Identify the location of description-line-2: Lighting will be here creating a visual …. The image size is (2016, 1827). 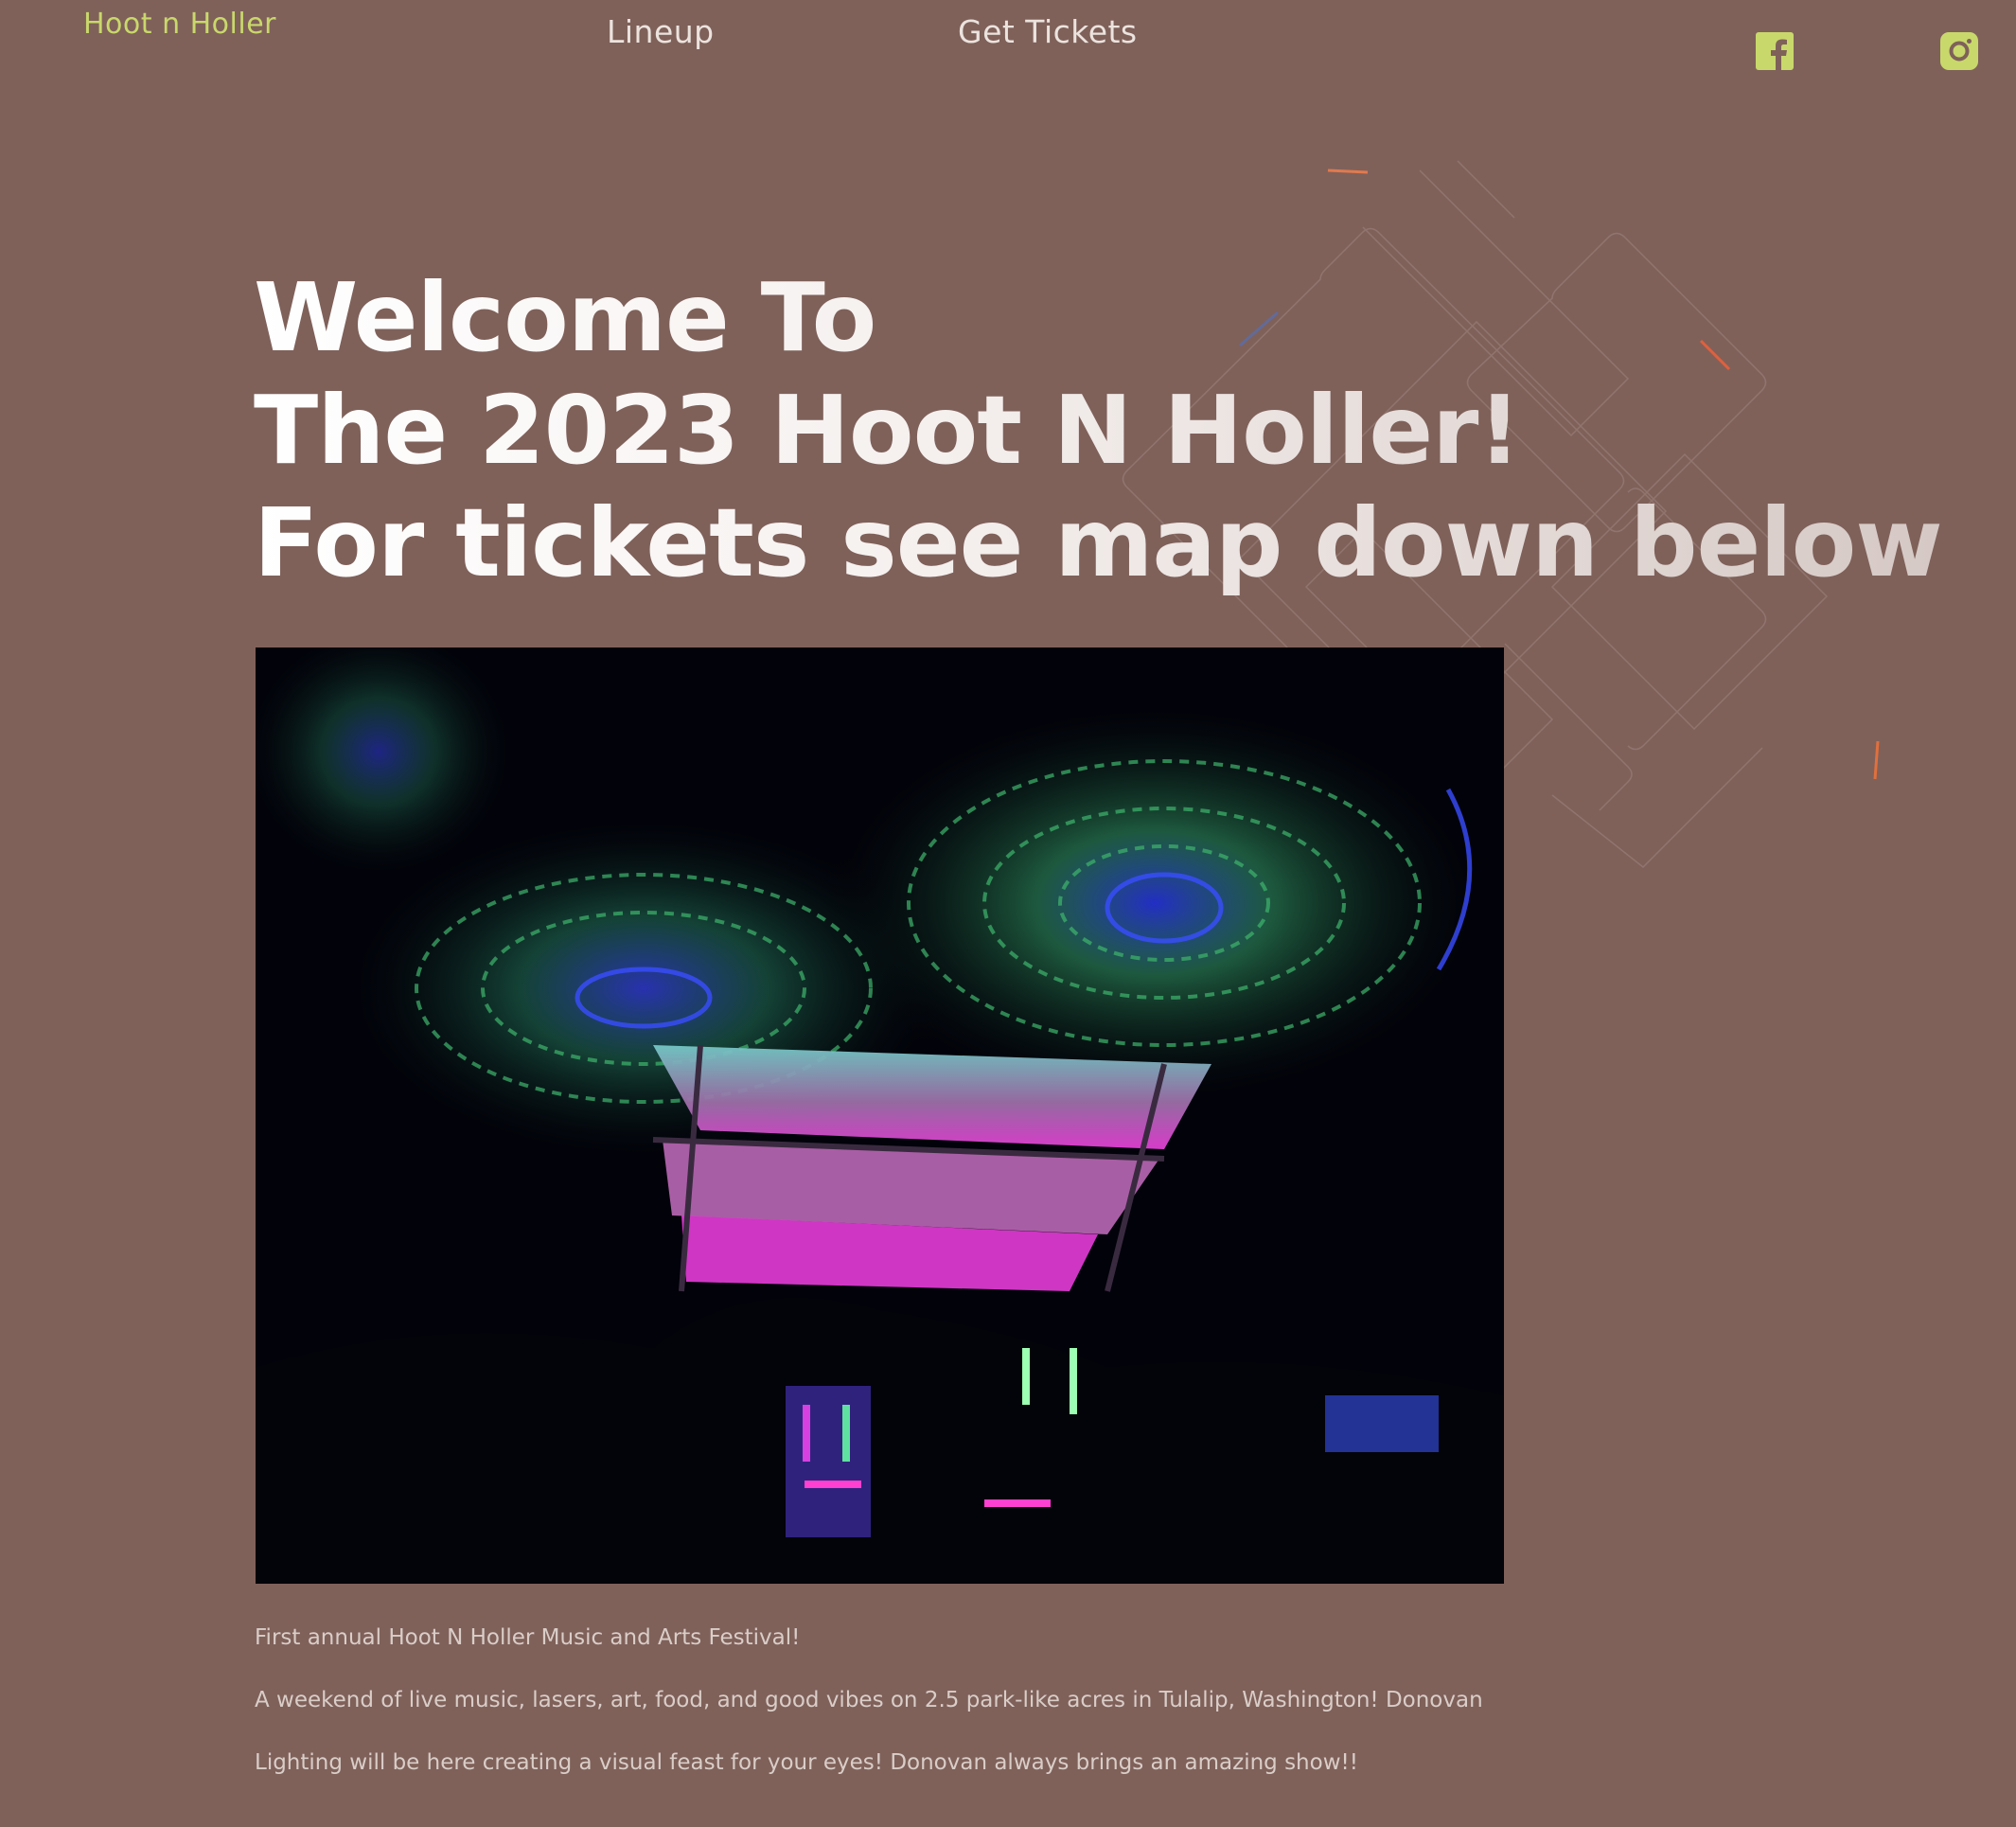
(806, 1762).